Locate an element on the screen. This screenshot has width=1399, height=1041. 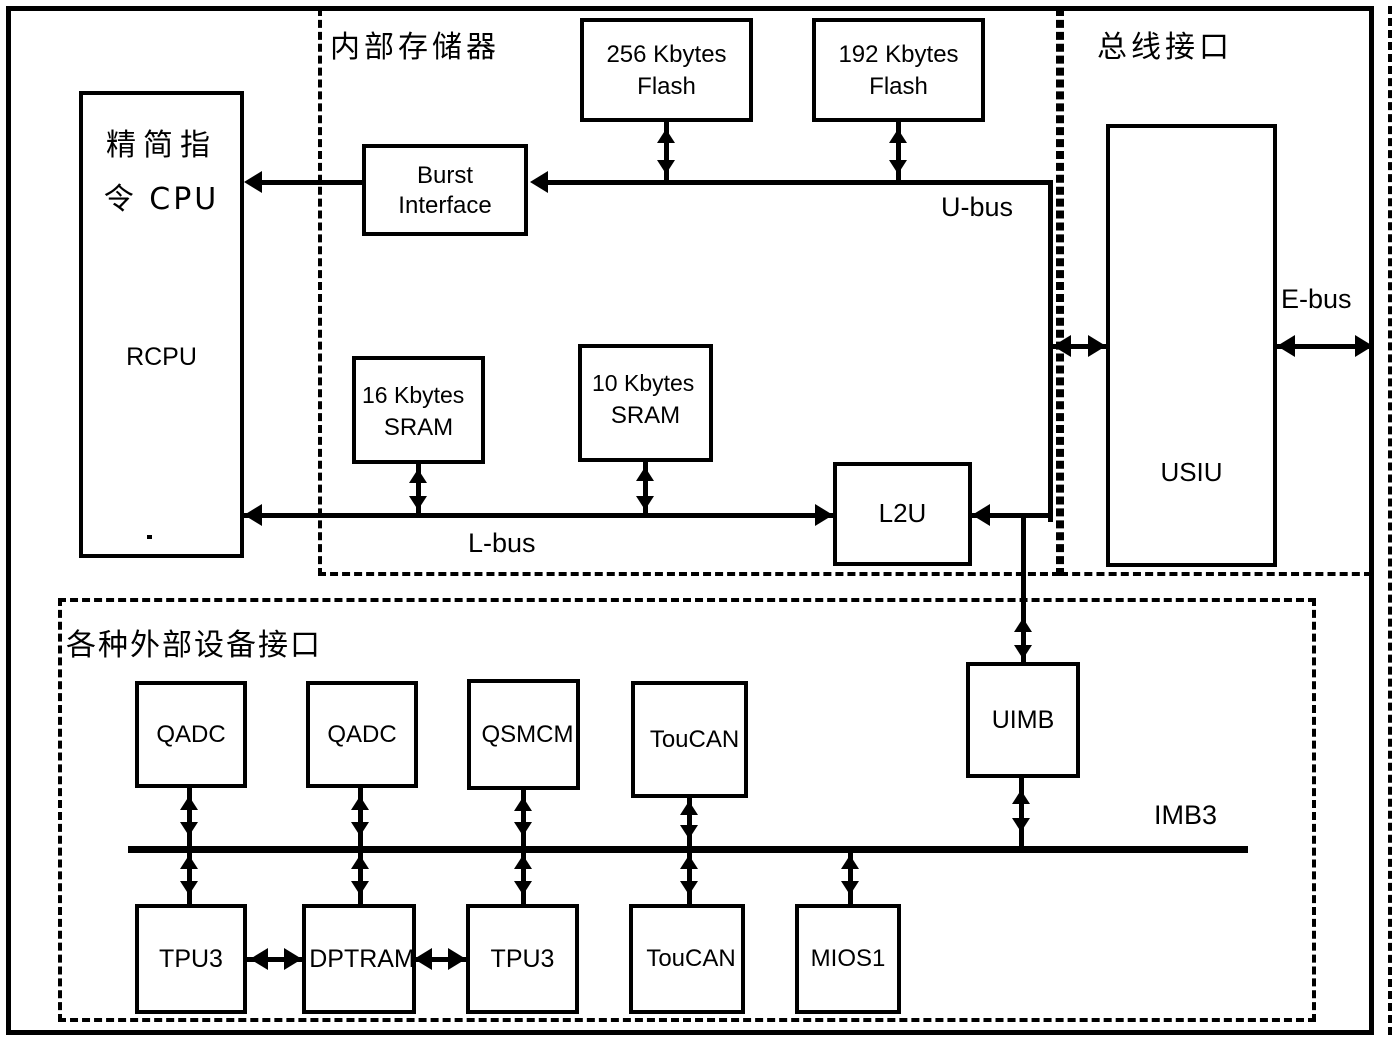
arrow-flash256-up is located at coordinates (666, 136).